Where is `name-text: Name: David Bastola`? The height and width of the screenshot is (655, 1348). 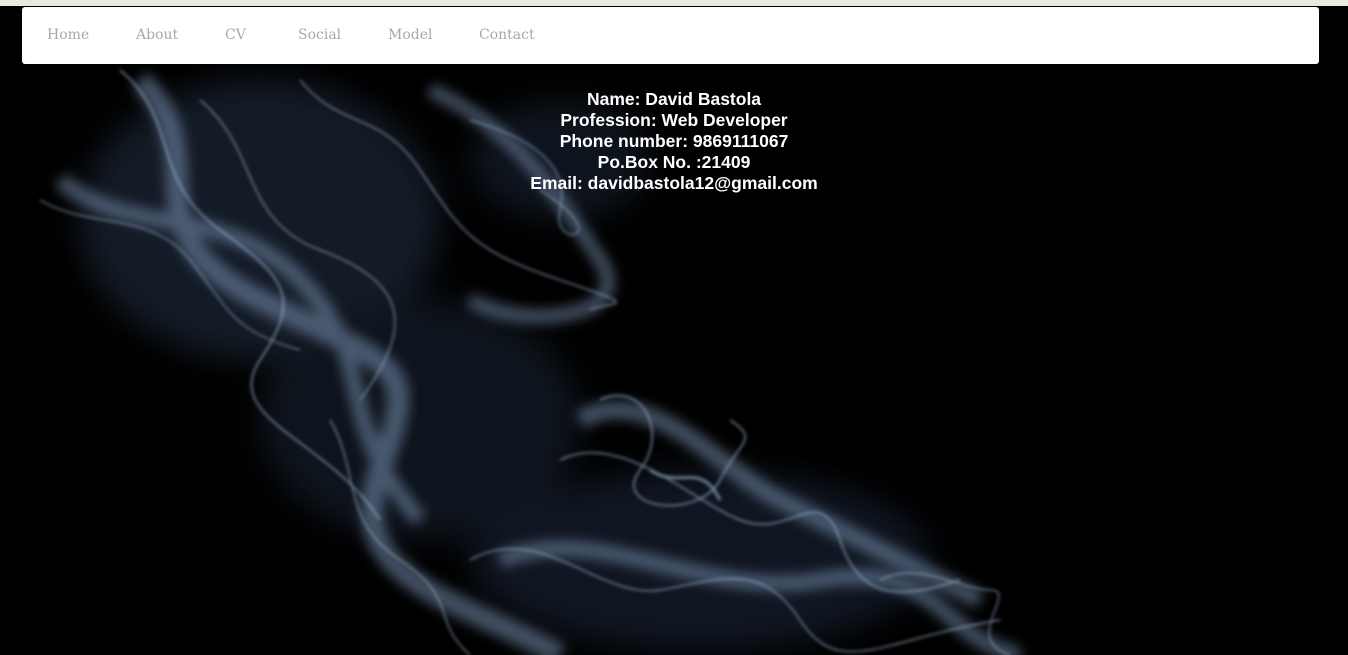
name-text: Name: David Bastola is located at coordinates (674, 99).